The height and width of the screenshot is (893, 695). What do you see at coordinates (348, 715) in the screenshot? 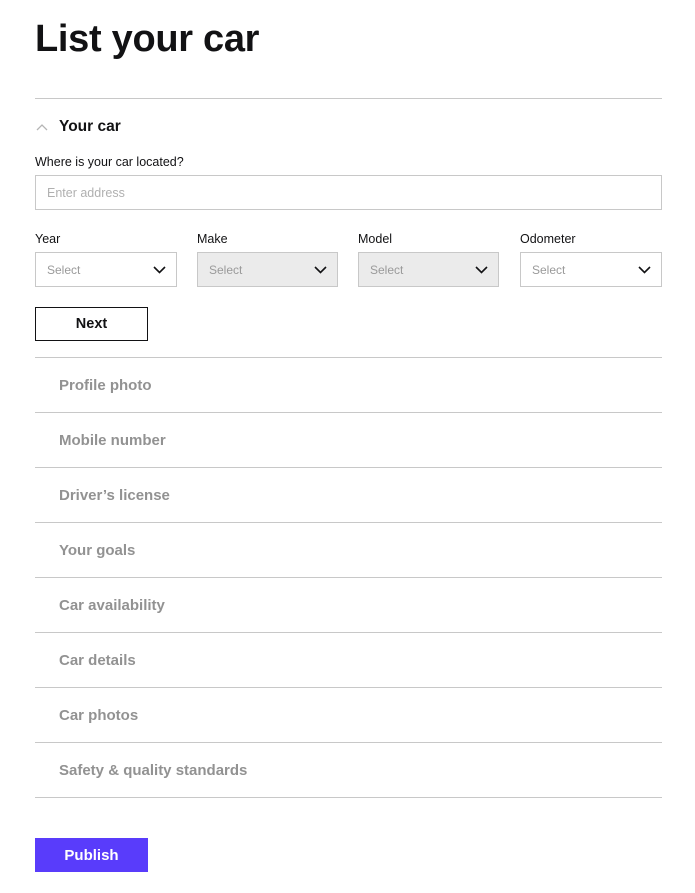
I see `step-car-photos: Car photos` at bounding box center [348, 715].